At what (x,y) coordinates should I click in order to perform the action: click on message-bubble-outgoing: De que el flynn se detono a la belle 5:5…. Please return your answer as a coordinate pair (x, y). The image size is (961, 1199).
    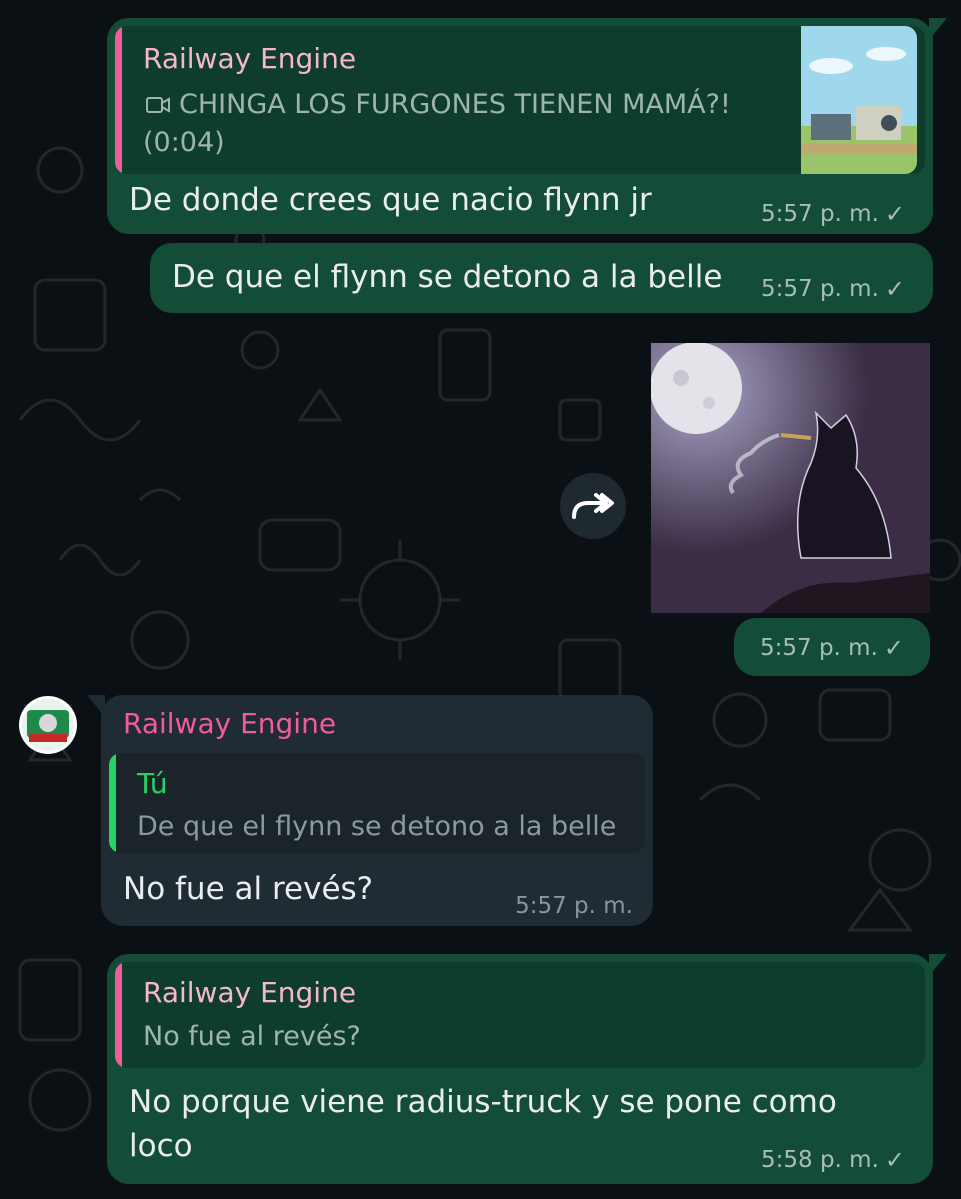
    Looking at the image, I should click on (541, 278).